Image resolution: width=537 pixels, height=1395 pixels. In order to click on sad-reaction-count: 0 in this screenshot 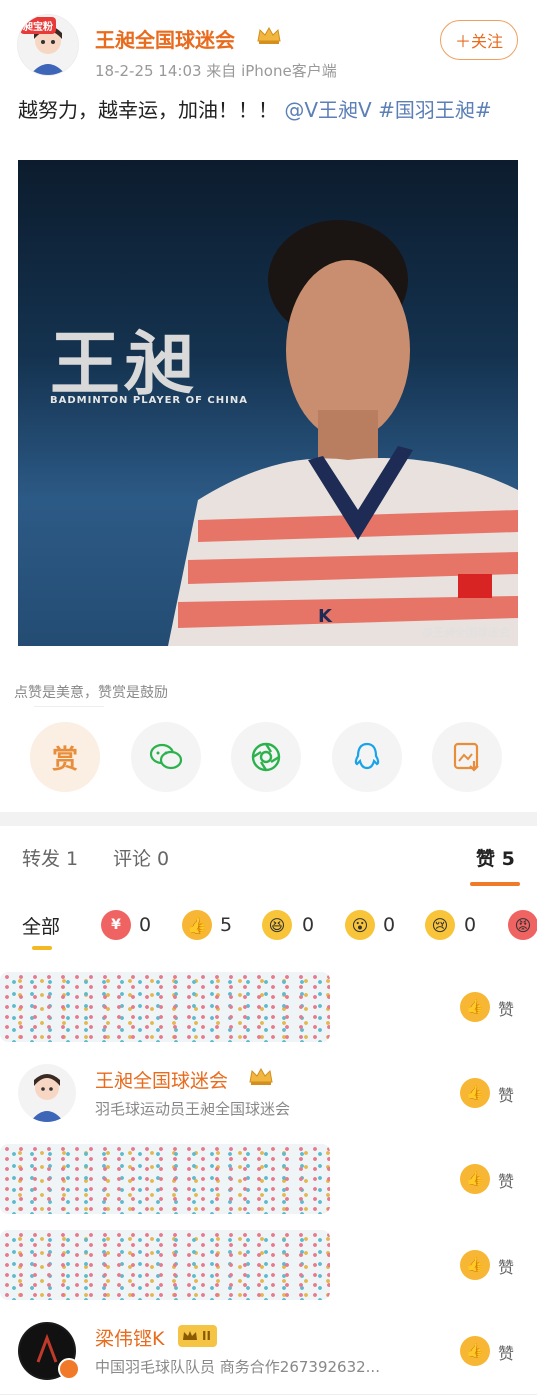, I will do `click(470, 925)`.